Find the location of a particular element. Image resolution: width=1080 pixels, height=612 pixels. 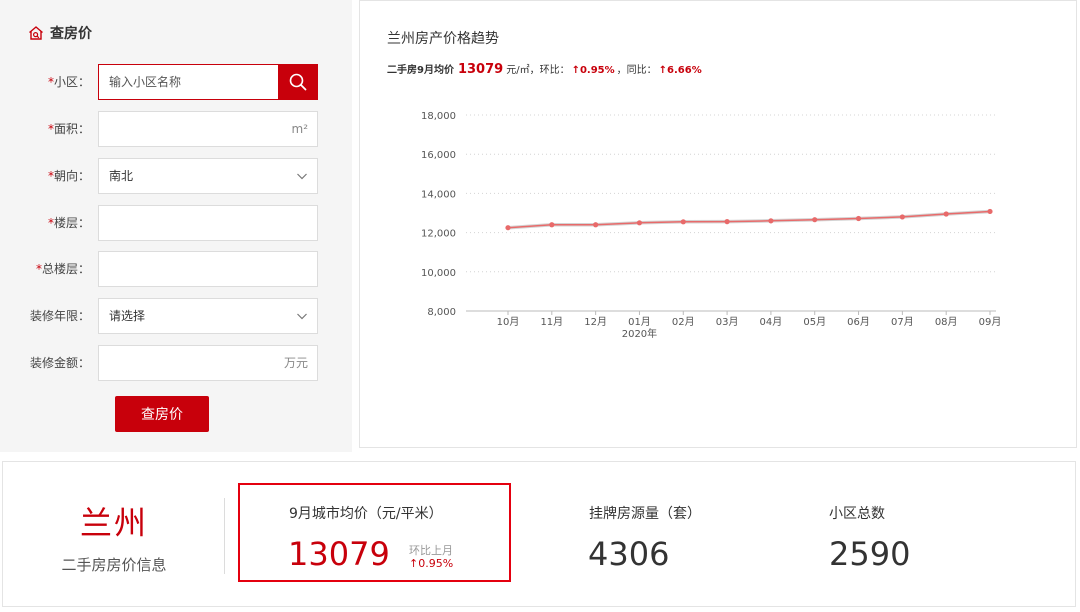

form-title: 查房价 is located at coordinates (71, 34).